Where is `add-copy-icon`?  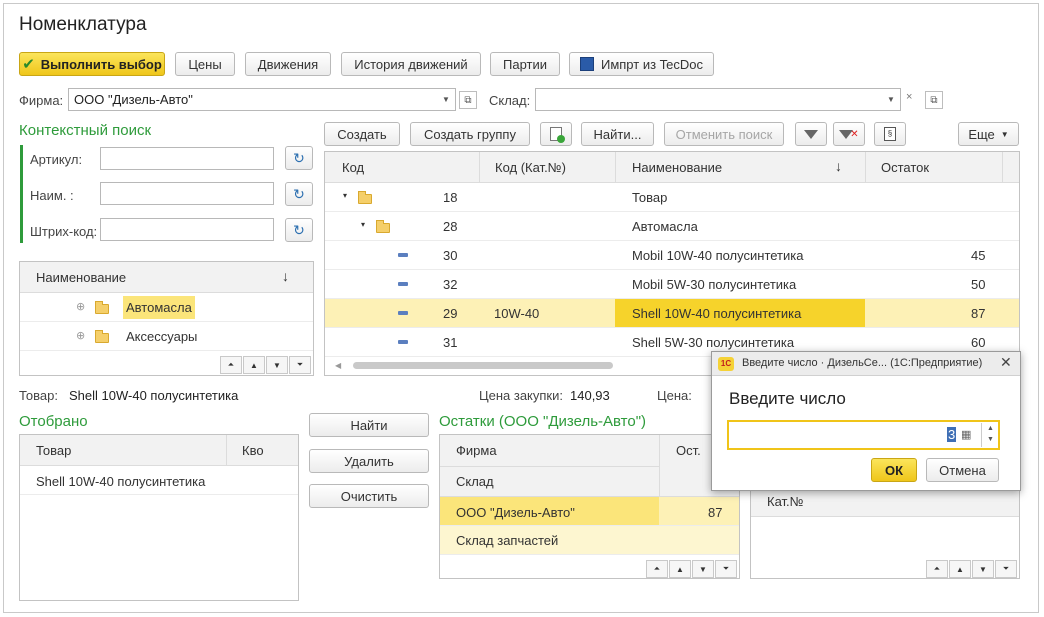
add-copy-icon is located at coordinates (556, 134).